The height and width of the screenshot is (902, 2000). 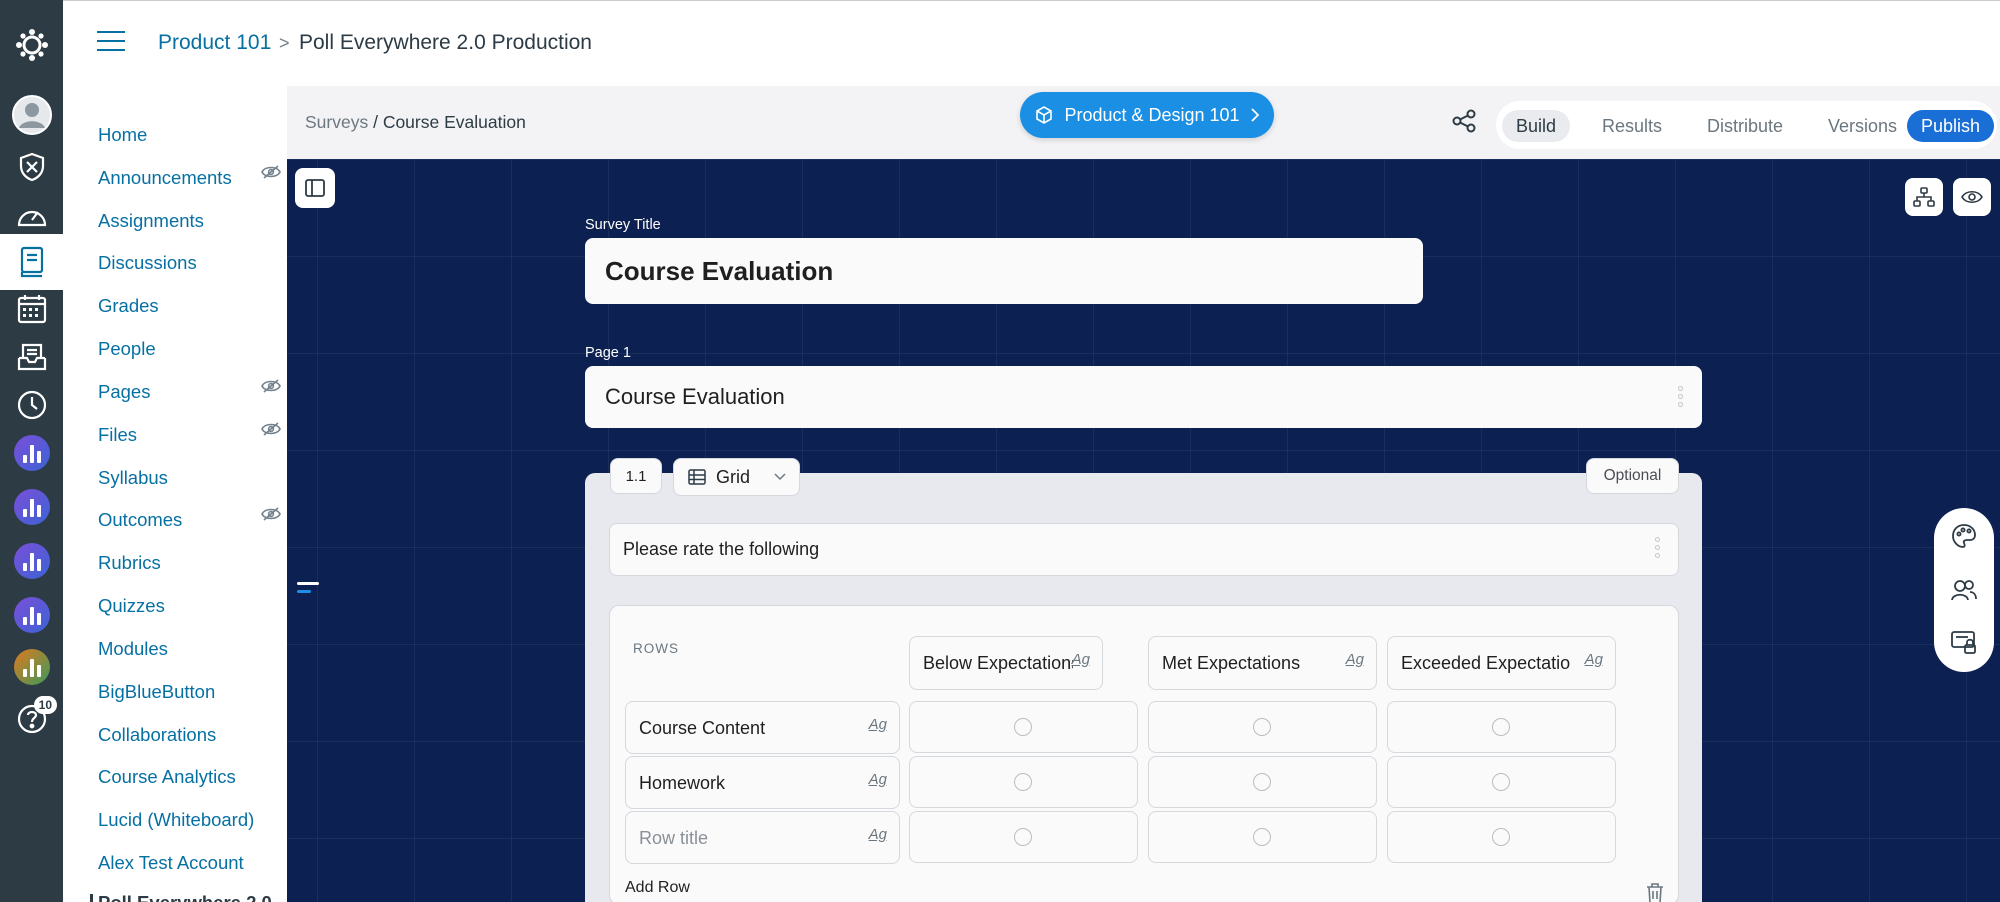 What do you see at coordinates (762, 727) in the screenshot?
I see `row-title-field: Course Content Ag` at bounding box center [762, 727].